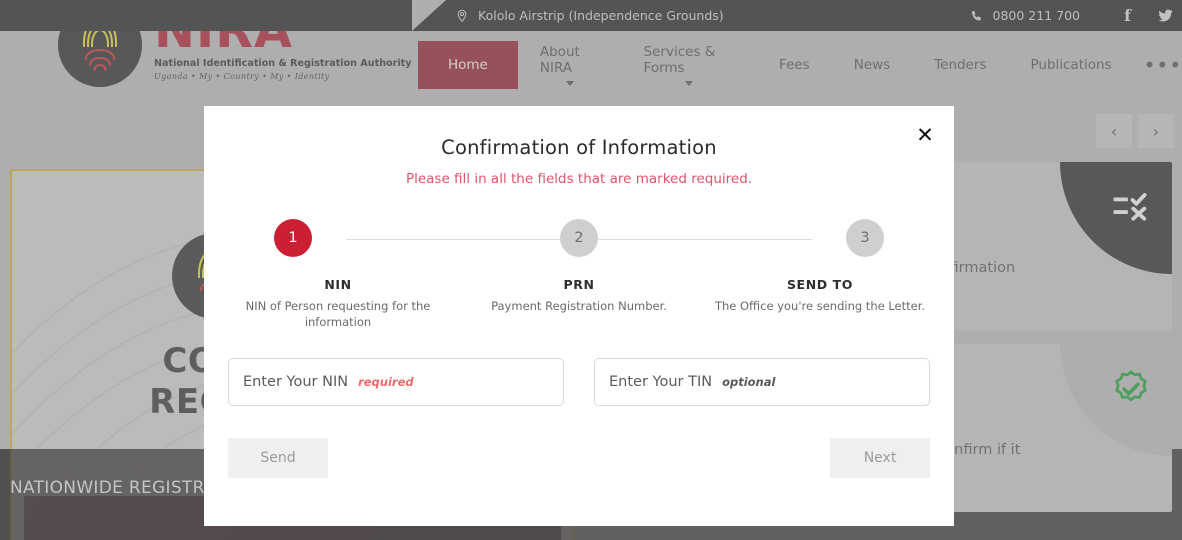  What do you see at coordinates (749, 382) in the screenshot?
I see `tin-optional-tag: optional` at bounding box center [749, 382].